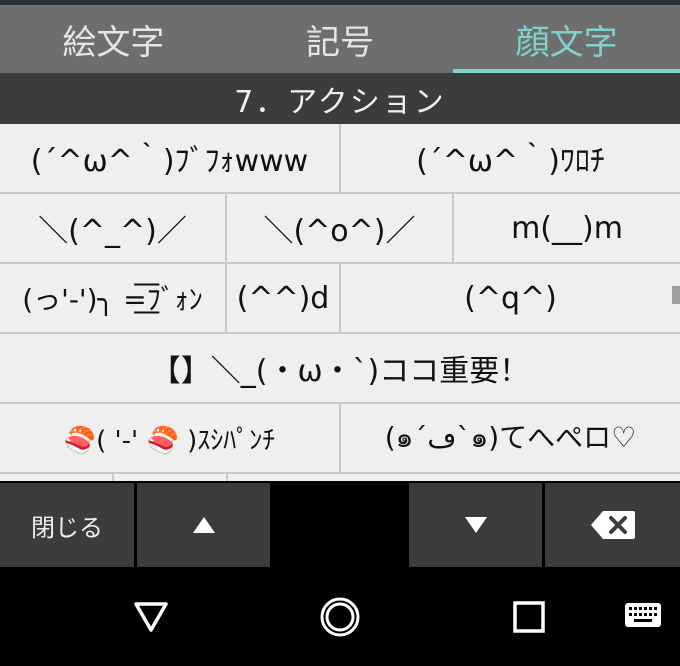 This screenshot has height=666, width=680. I want to click on close-label: 閉じる, so click(67, 527).